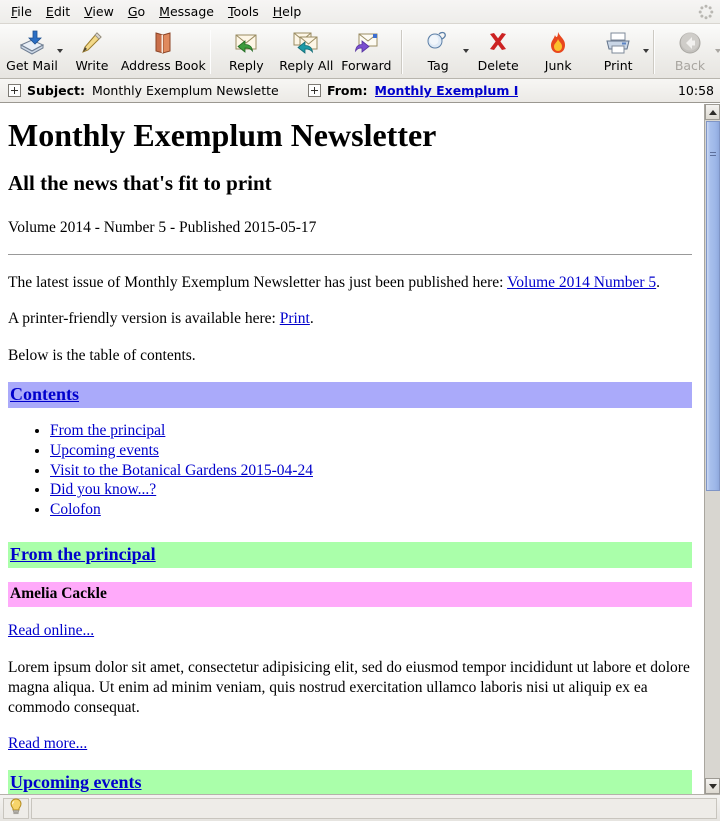  Describe the element at coordinates (581, 282) in the screenshot. I see `volume-issue-link: Volume 2014 Number 5` at that location.